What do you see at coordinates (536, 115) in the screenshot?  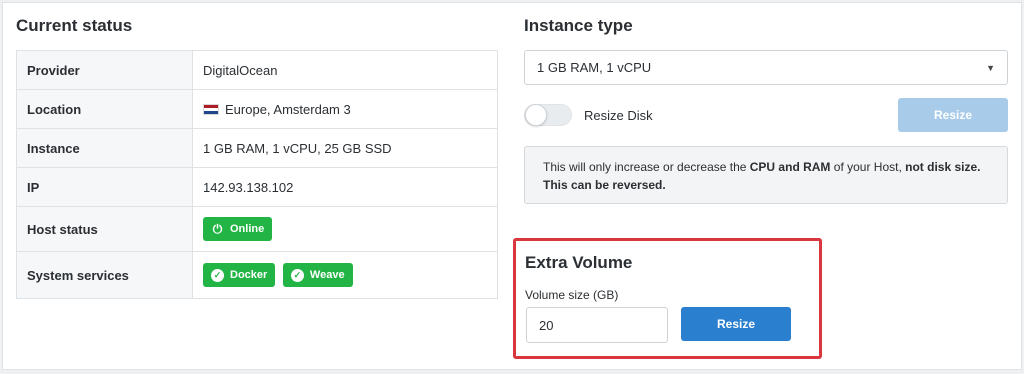 I see `toggle-knob` at bounding box center [536, 115].